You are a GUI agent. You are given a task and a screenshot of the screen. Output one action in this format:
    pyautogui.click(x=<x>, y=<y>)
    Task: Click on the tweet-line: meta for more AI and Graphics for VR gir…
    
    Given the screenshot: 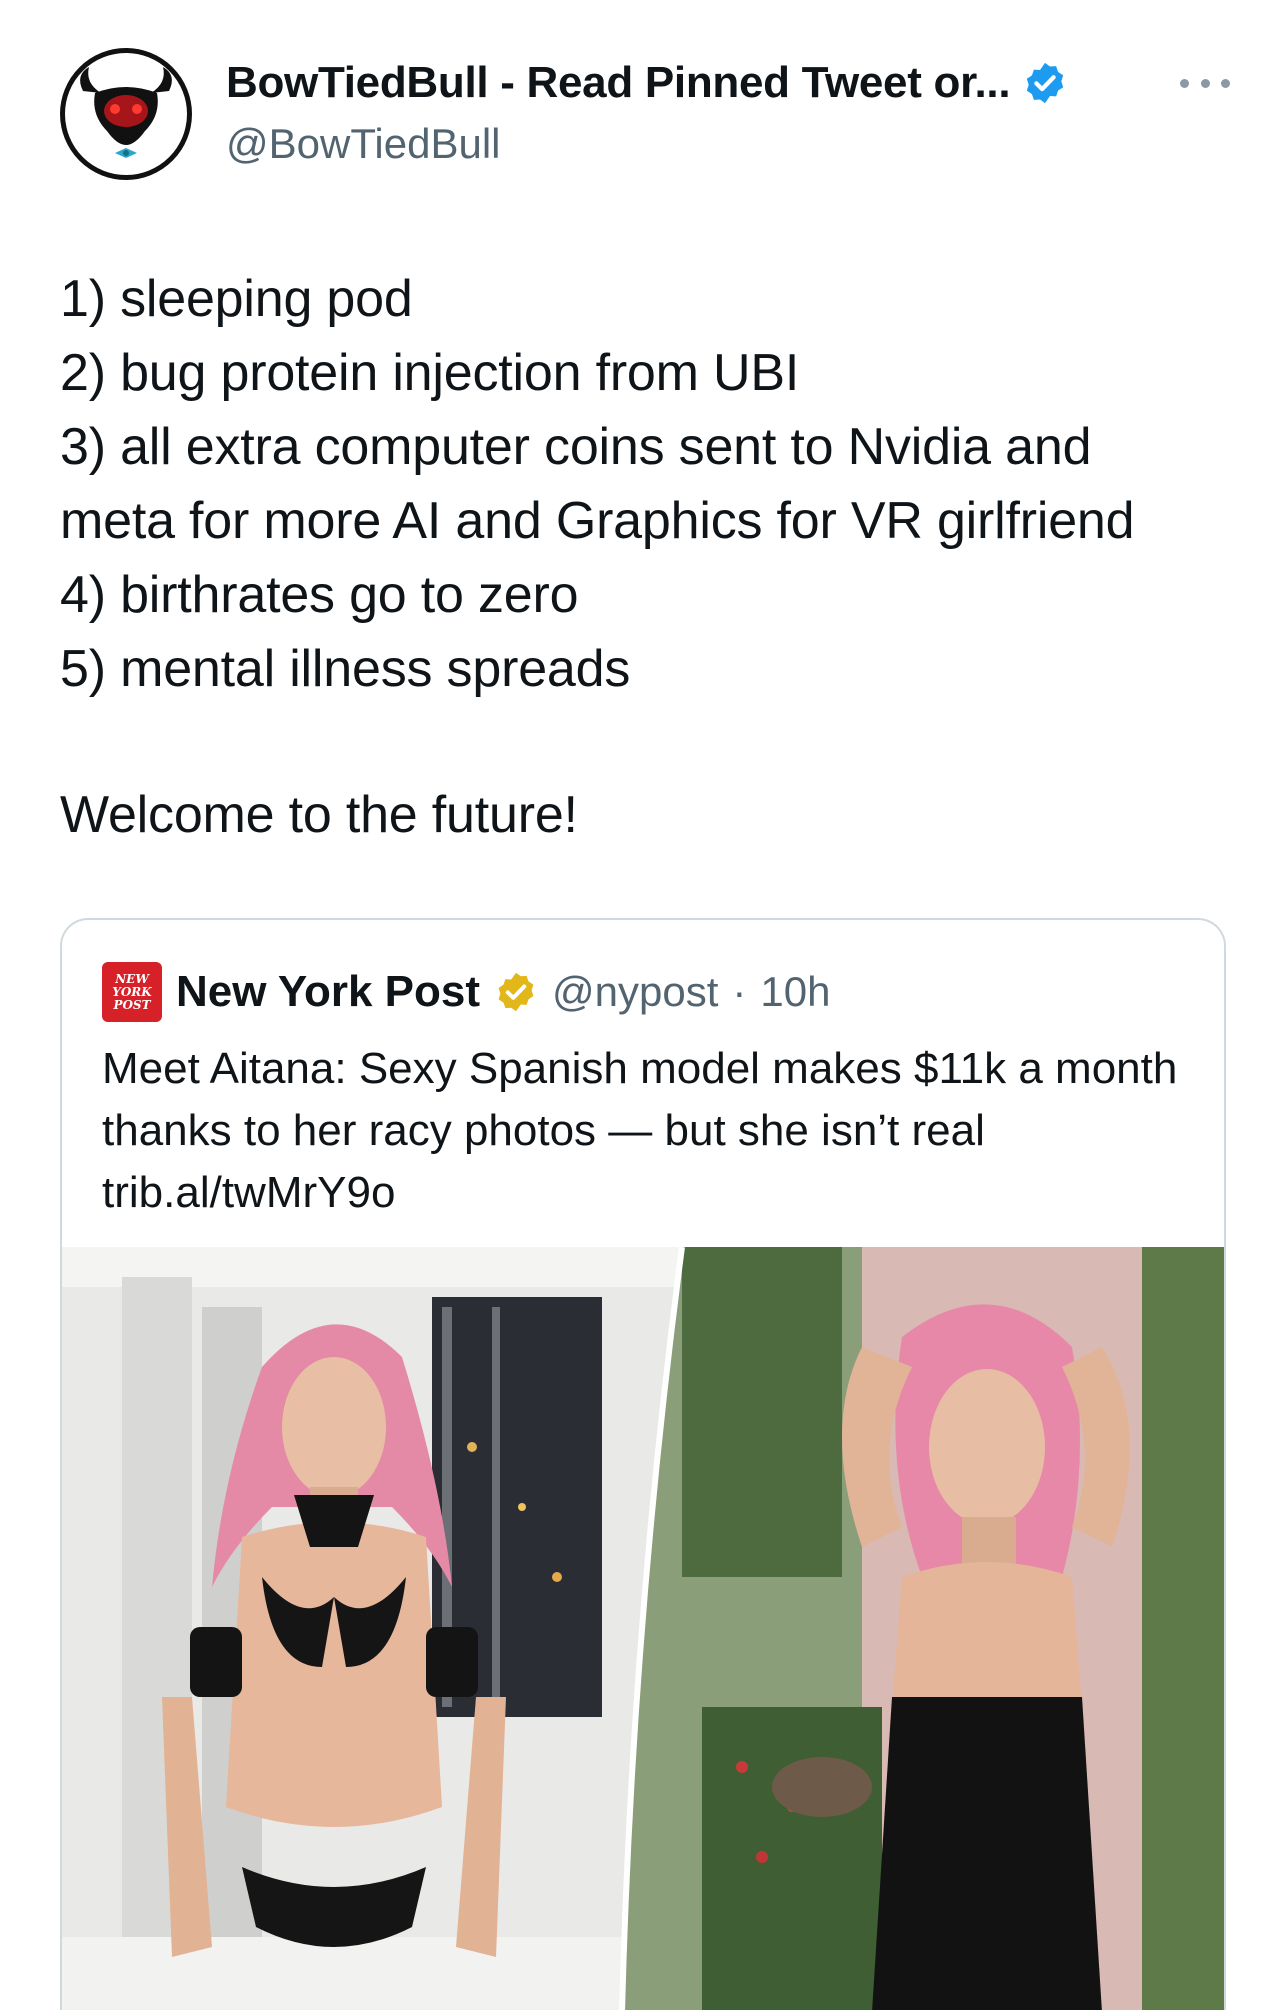 What is the action you would take?
    pyautogui.click(x=597, y=521)
    